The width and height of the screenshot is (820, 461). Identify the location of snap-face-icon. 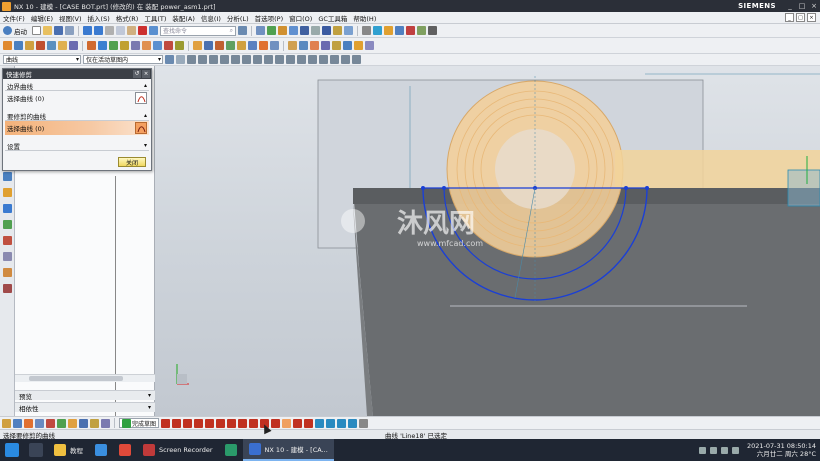
(301, 59).